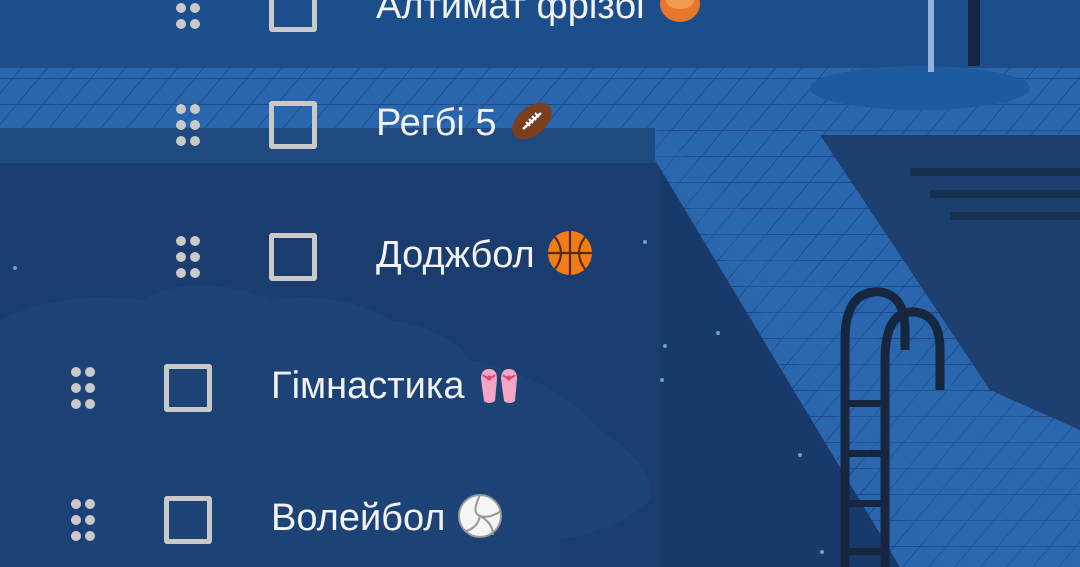 This screenshot has width=1080, height=567. I want to click on item-label: Волейбол, so click(387, 518).